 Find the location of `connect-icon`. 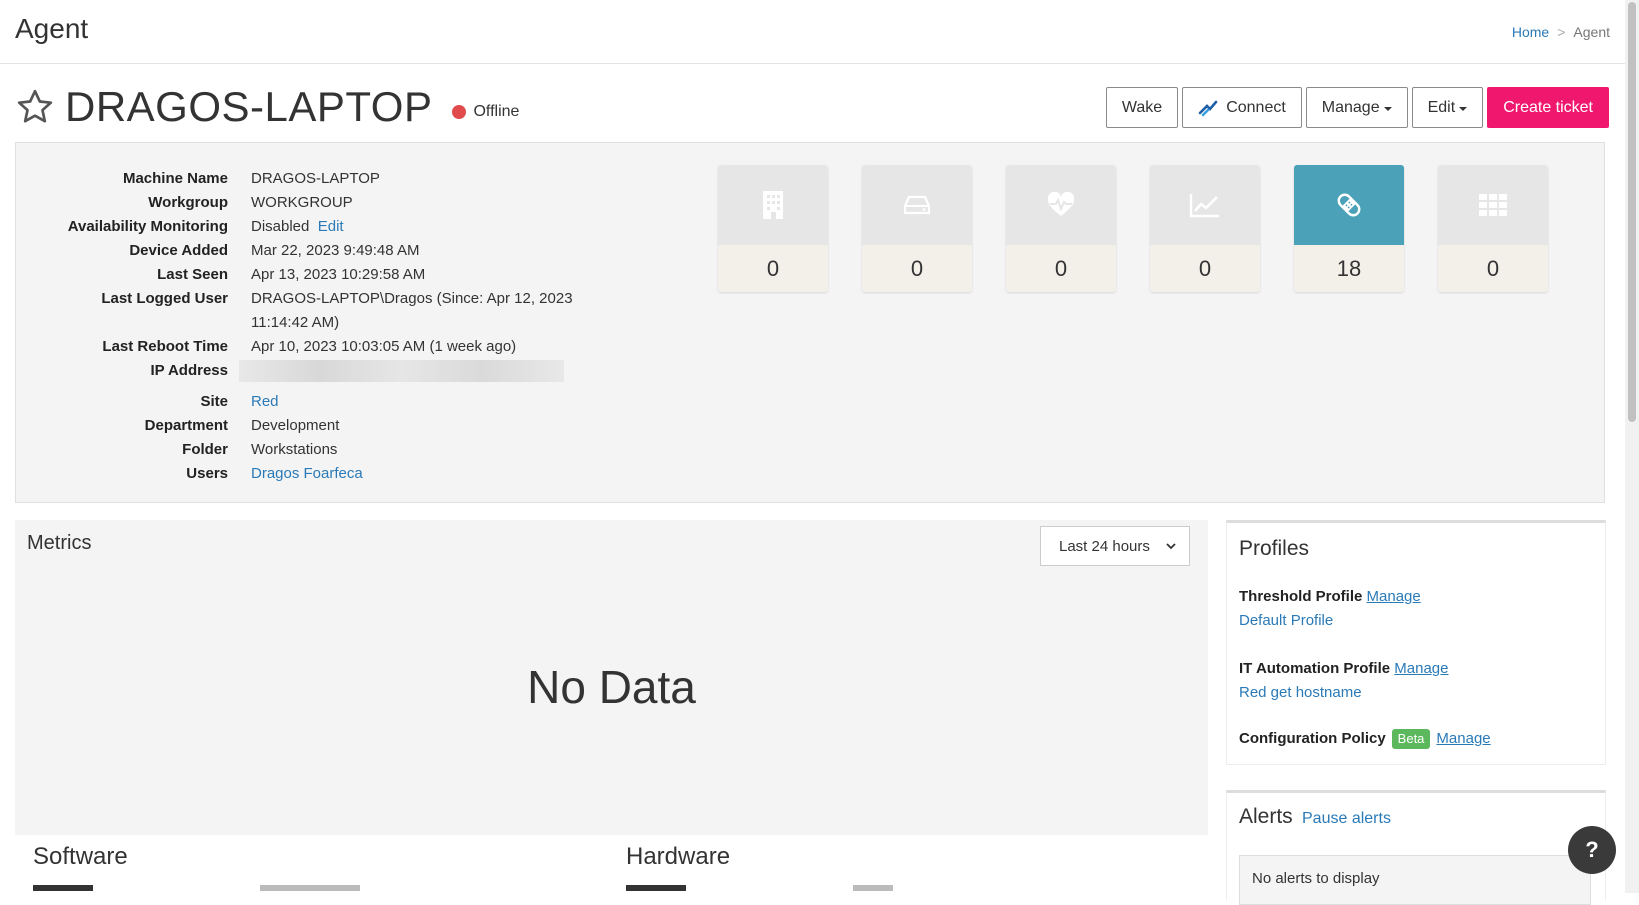

connect-icon is located at coordinates (1208, 108).